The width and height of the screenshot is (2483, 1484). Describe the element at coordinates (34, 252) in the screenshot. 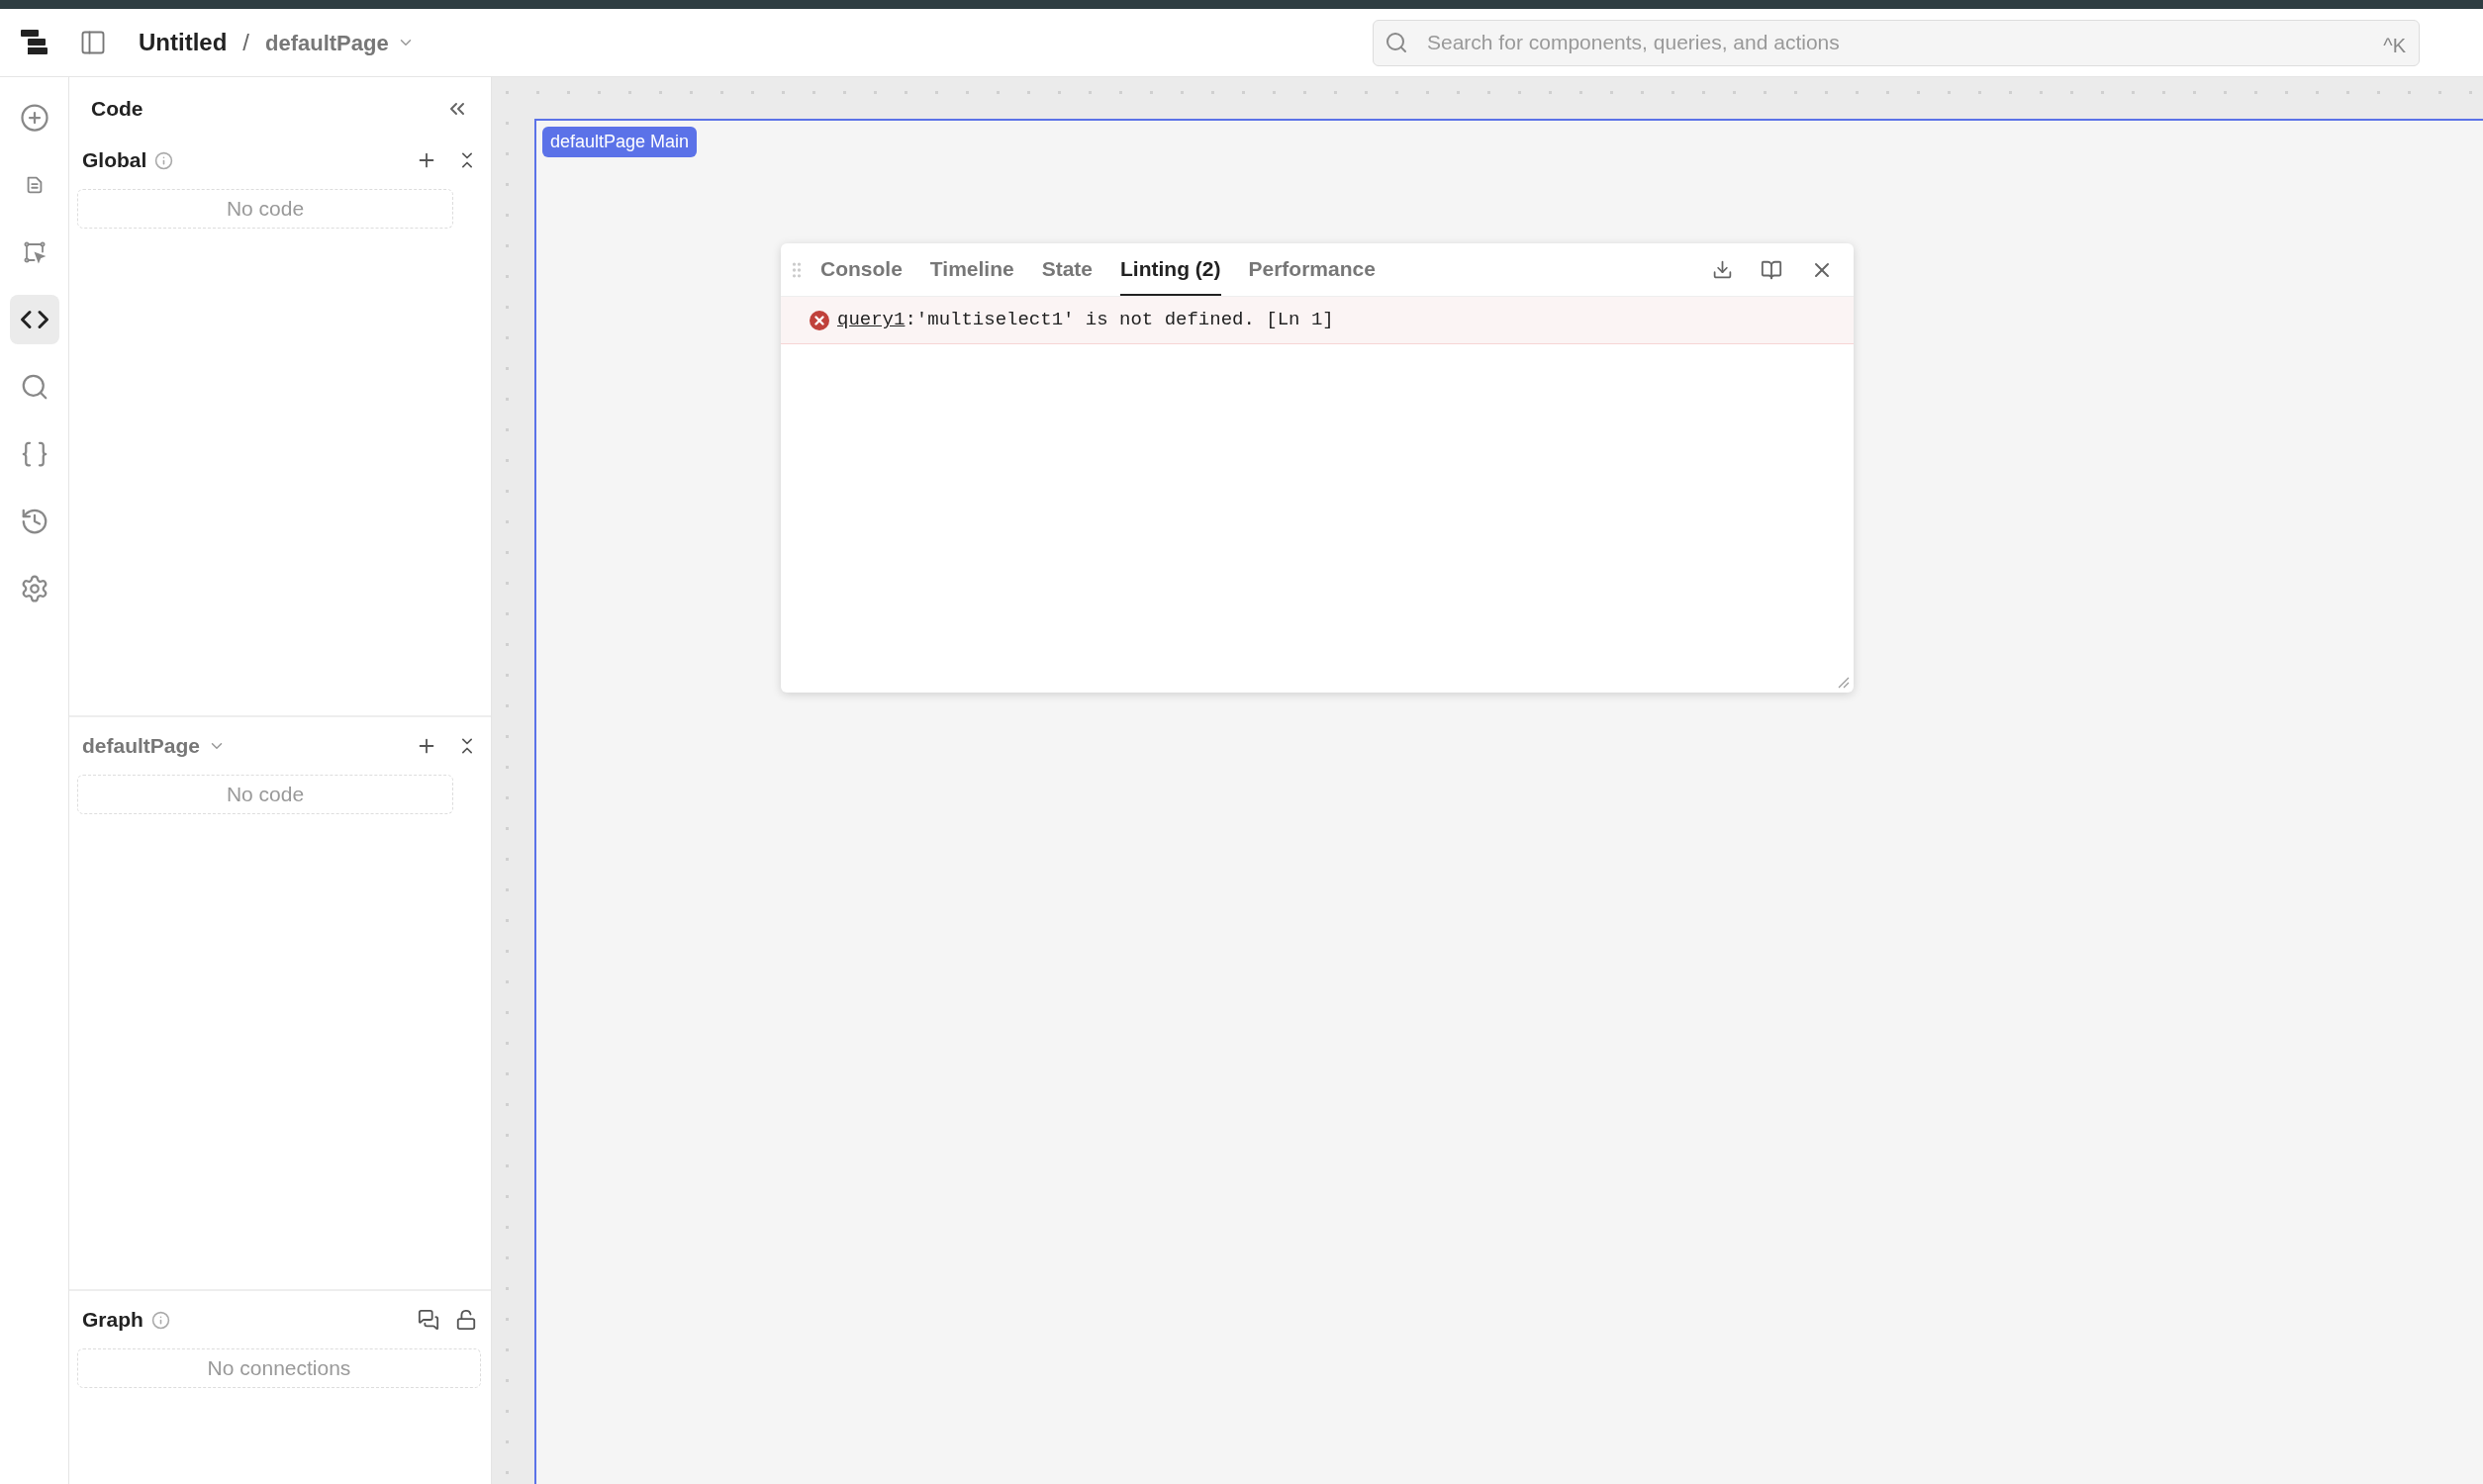

I see `selection-frame-icon` at that location.